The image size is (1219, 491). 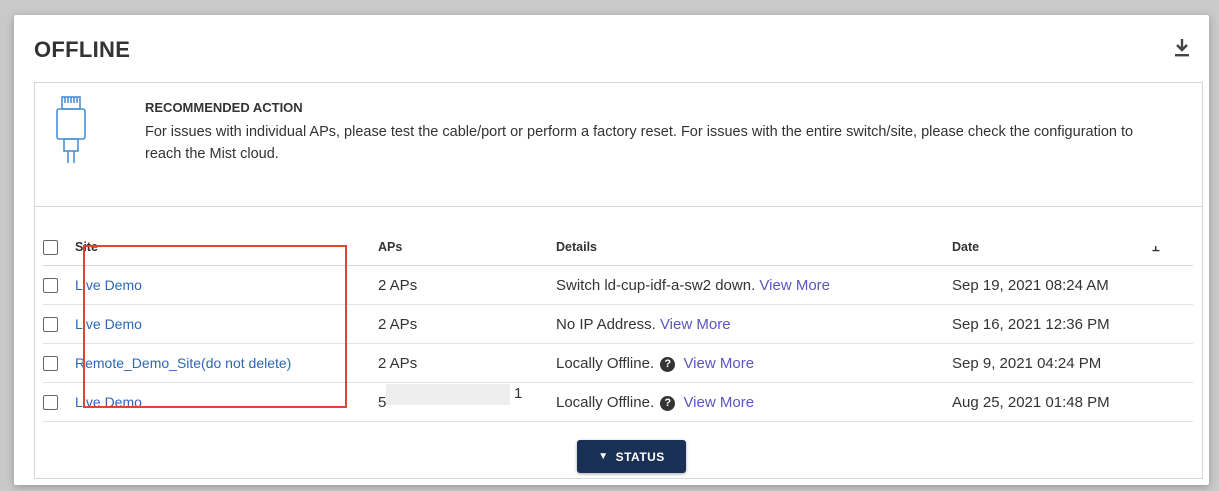 What do you see at coordinates (71, 129) in the screenshot?
I see `ethernet-cable-icon` at bounding box center [71, 129].